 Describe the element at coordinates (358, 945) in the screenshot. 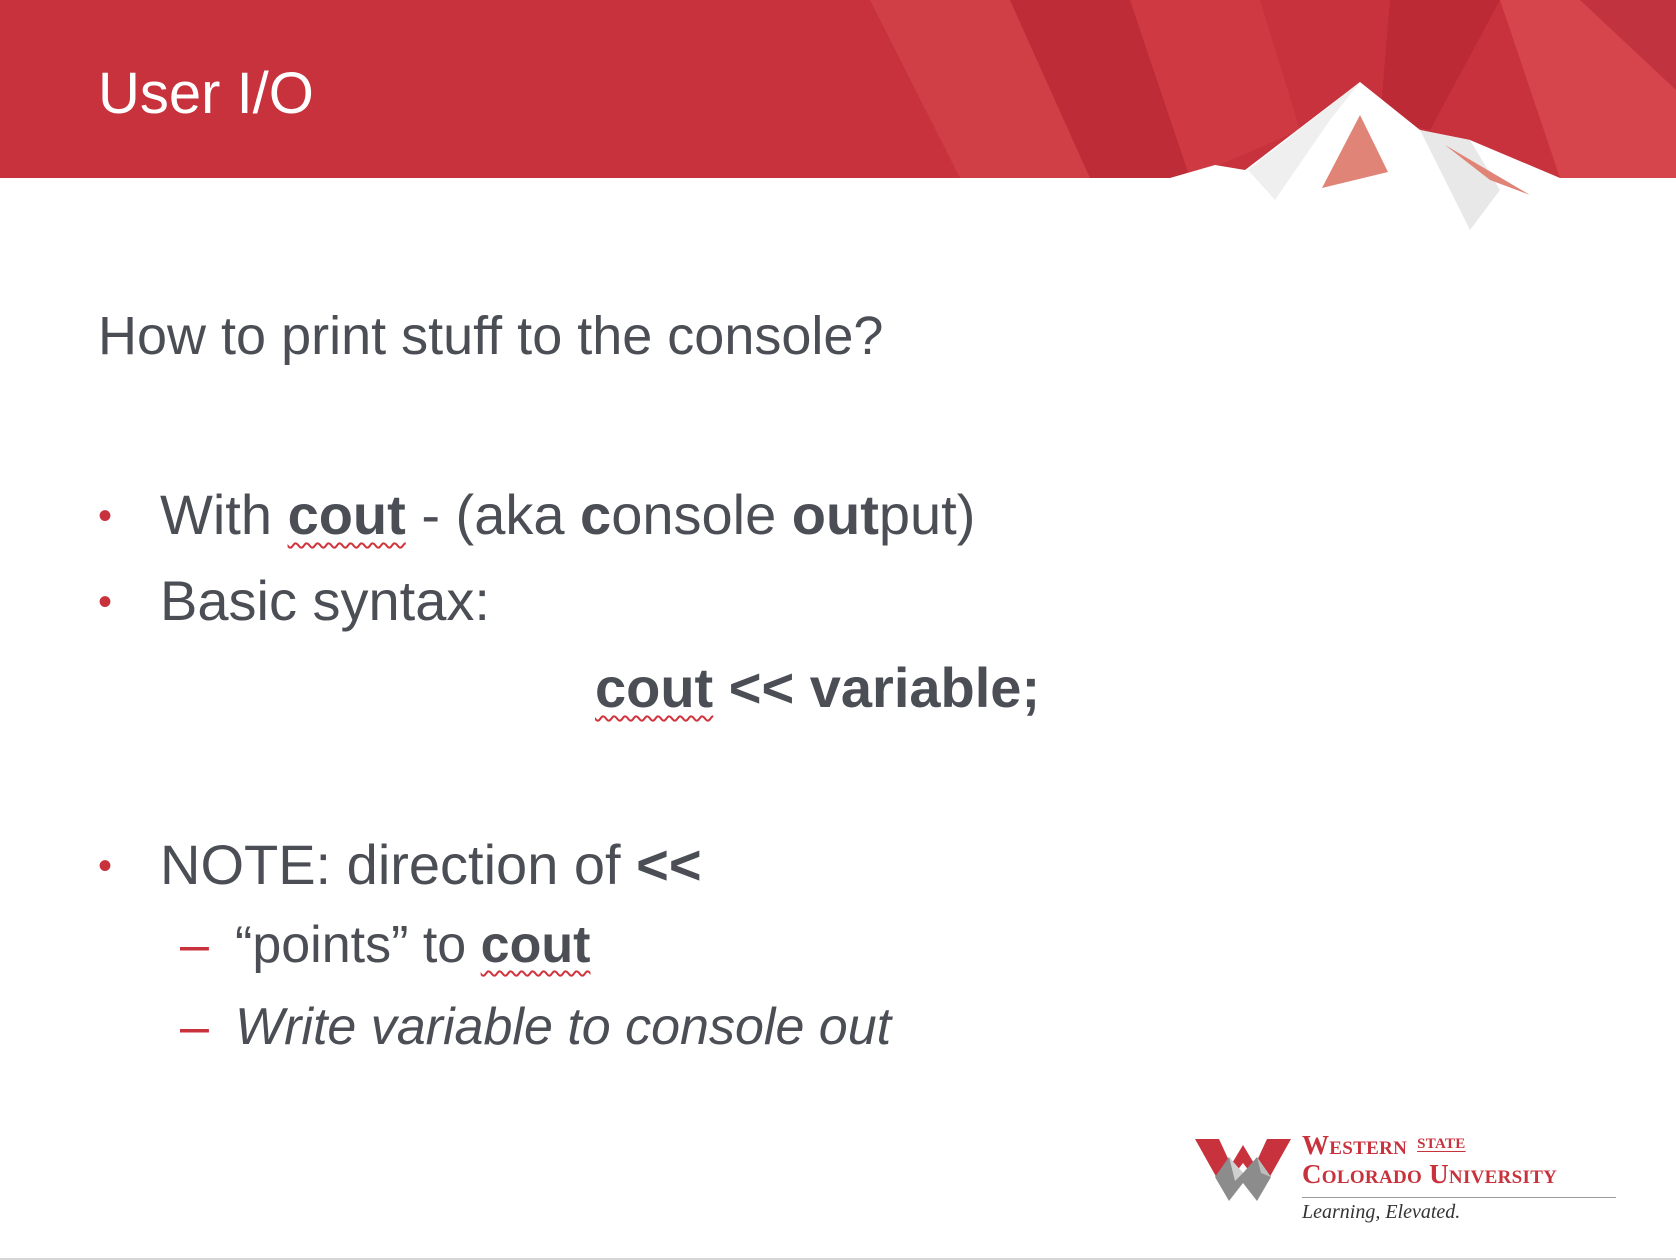

I see `text-run: “points” to` at that location.